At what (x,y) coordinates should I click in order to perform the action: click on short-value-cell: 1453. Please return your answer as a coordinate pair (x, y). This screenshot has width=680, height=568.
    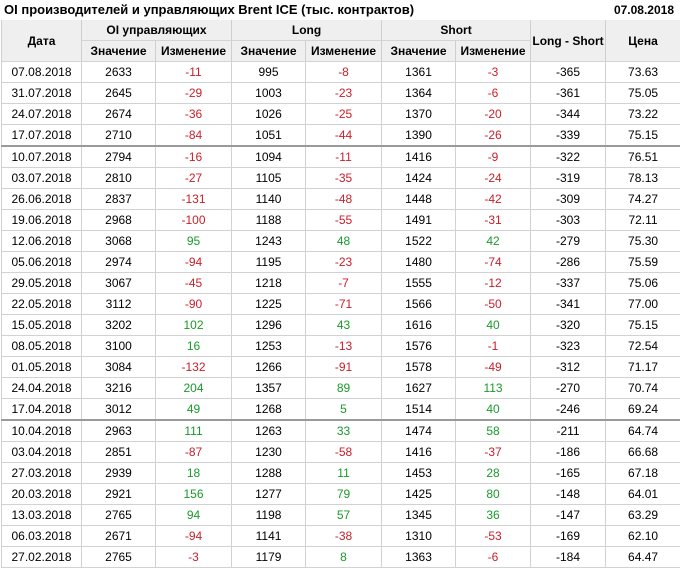
    Looking at the image, I should click on (419, 473).